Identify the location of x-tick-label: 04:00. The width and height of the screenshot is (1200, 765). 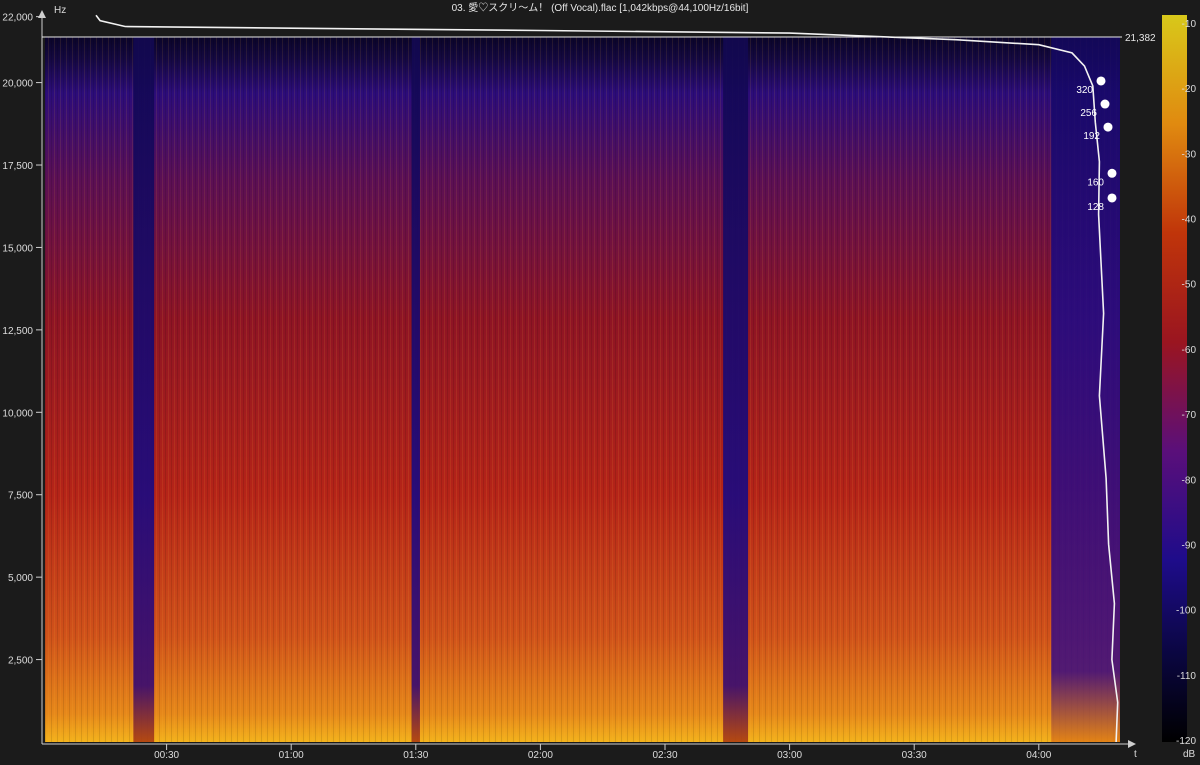
(1038, 755).